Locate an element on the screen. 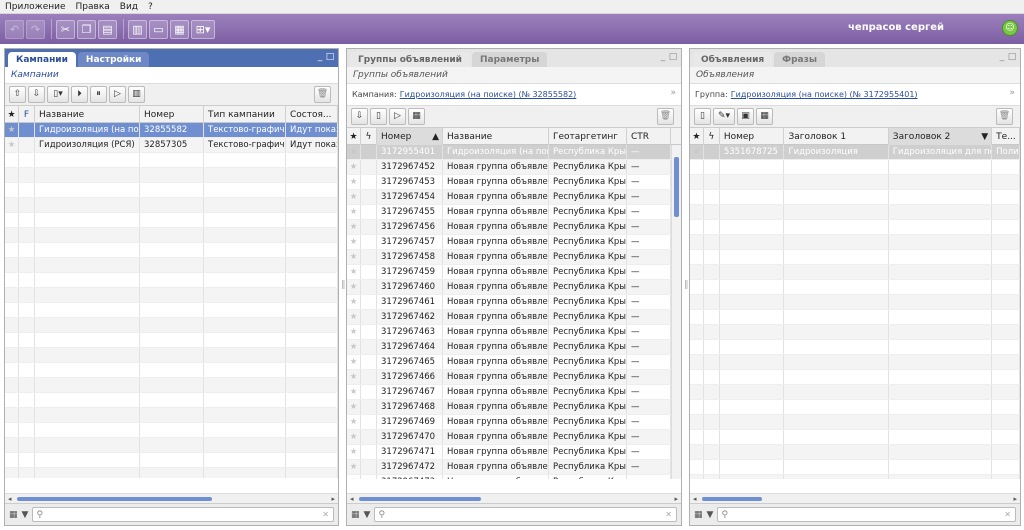 This screenshot has height=530, width=1024. menu-edit: Правка is located at coordinates (93, 7).